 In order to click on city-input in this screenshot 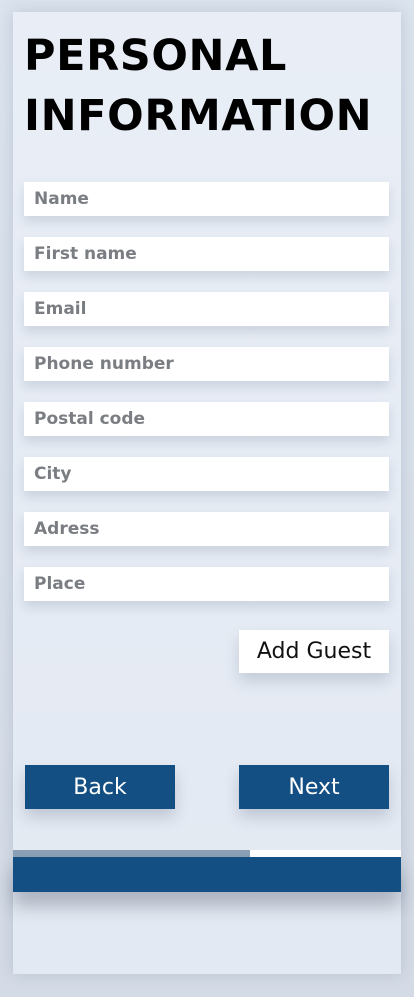, I will do `click(206, 474)`.